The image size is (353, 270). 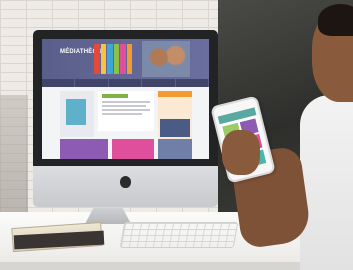 I want to click on site-header: MÉDIATHÈQUE, so click(x=125, y=59).